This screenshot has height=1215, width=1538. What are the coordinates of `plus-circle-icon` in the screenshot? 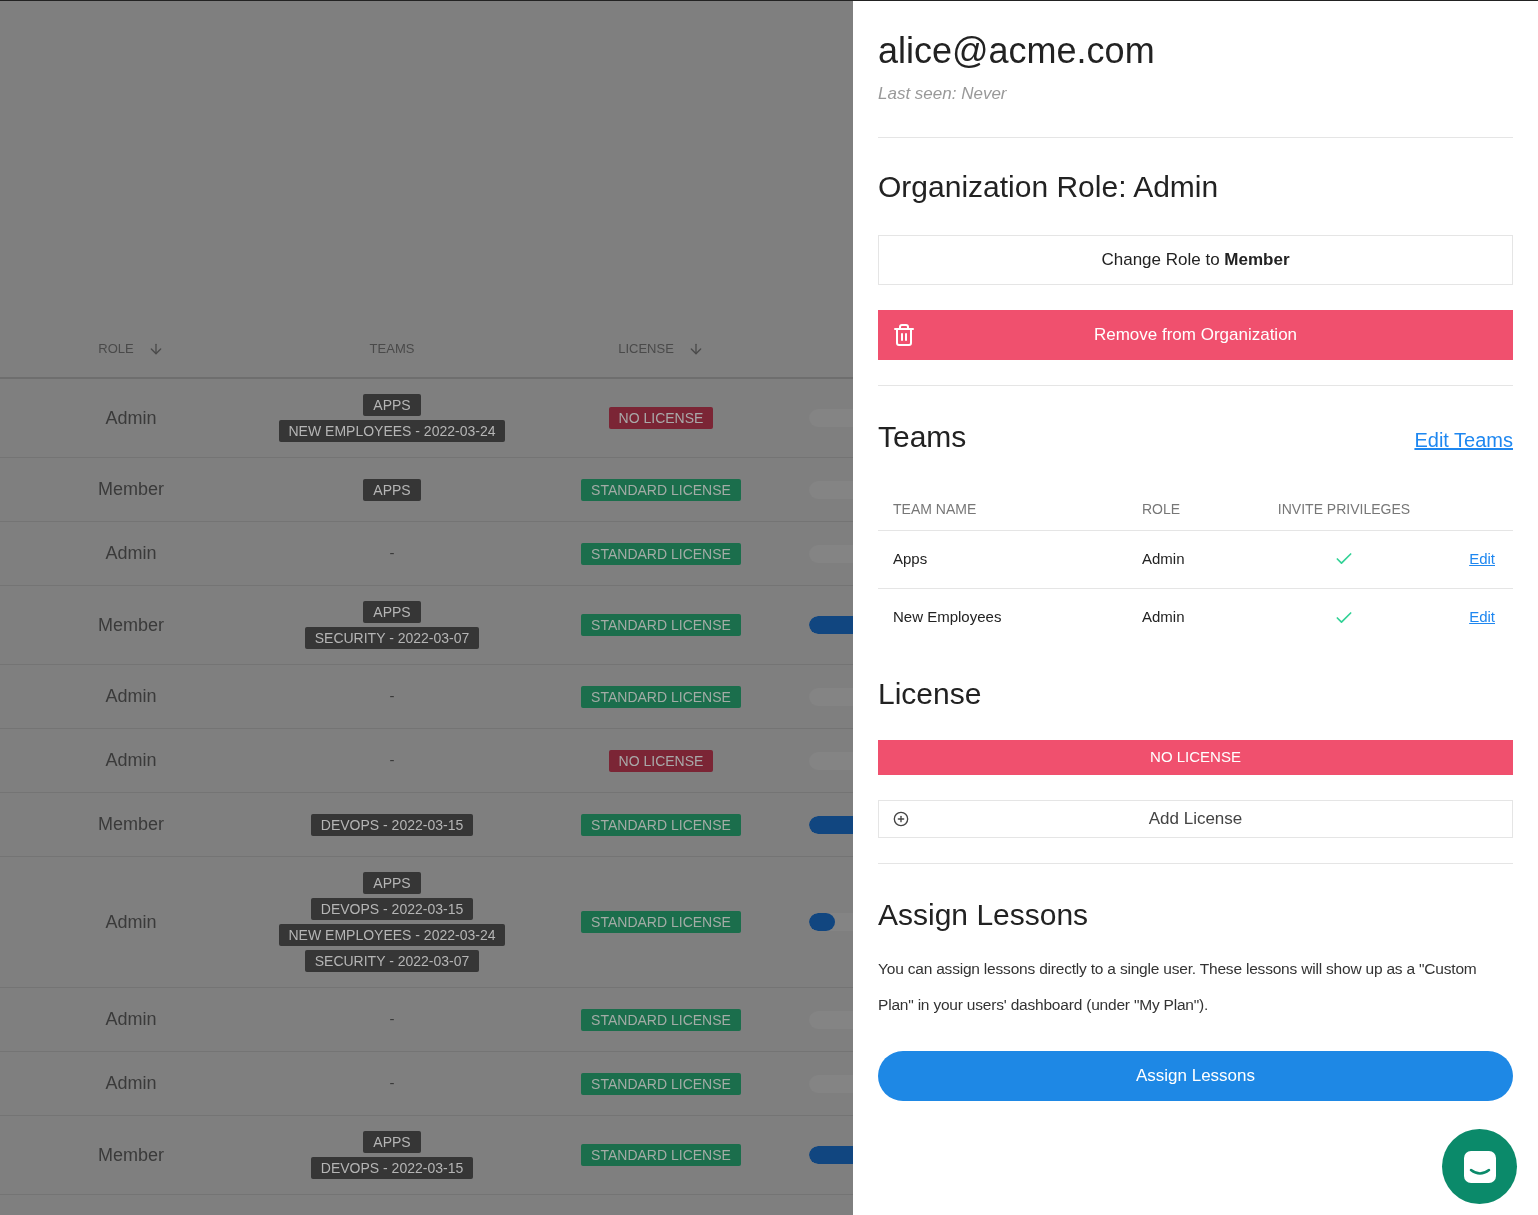 It's located at (901, 818).